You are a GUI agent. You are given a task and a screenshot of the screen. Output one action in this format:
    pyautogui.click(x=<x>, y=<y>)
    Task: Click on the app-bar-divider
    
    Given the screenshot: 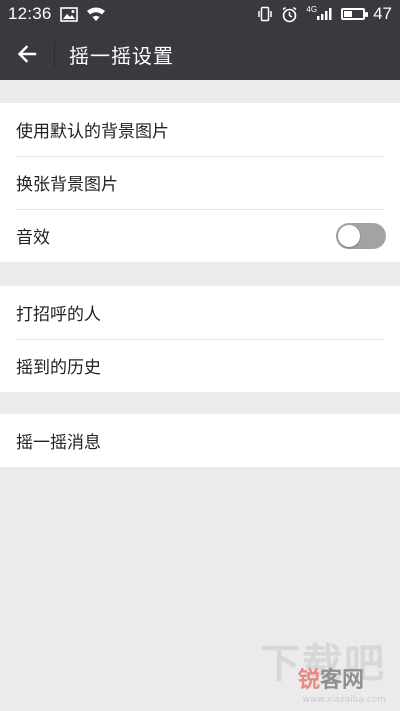 What is the action you would take?
    pyautogui.click(x=54, y=54)
    